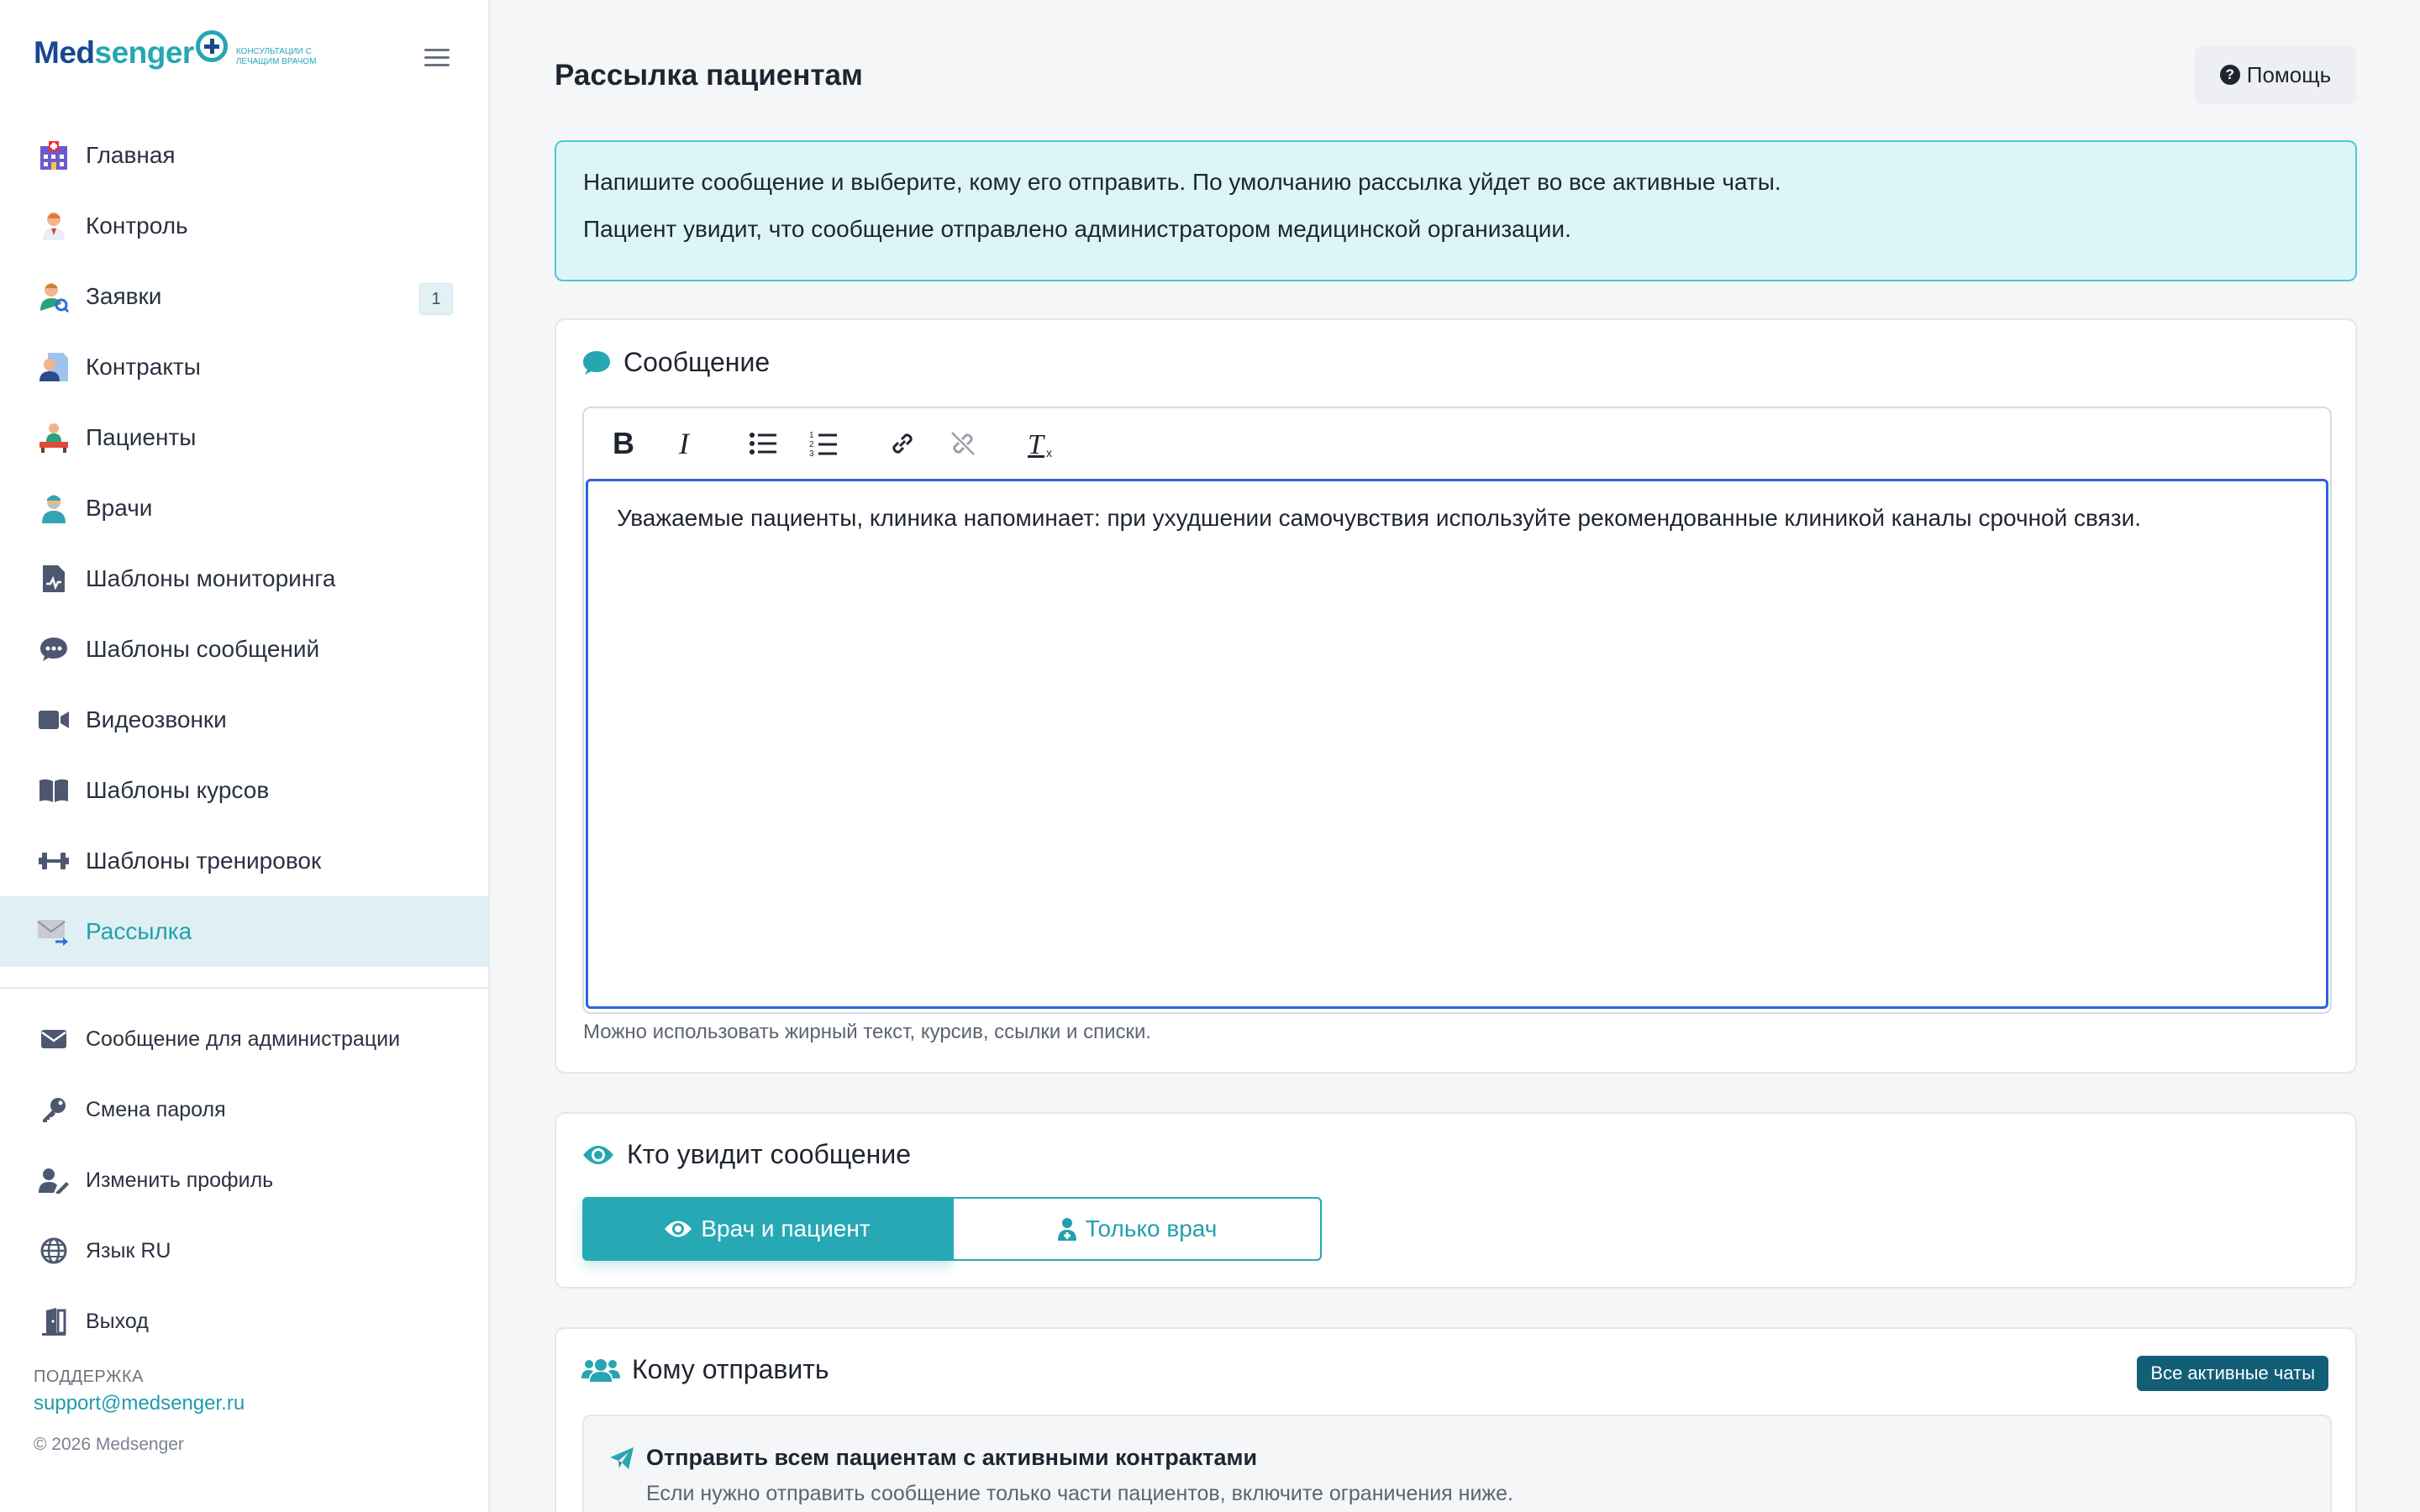 This screenshot has width=2420, height=1512. Describe the element at coordinates (244, 226) in the screenshot. I see `sidebar-item-control: Контроль` at that location.